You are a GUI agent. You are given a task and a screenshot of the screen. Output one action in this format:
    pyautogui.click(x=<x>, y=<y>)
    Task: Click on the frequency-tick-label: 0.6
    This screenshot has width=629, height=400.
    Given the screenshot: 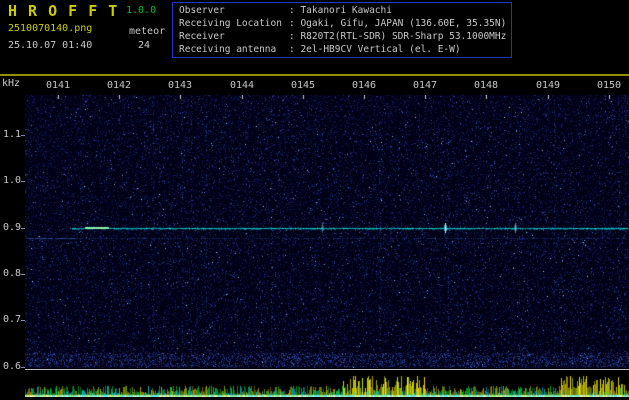 What is the action you would take?
    pyautogui.click(x=12, y=366)
    